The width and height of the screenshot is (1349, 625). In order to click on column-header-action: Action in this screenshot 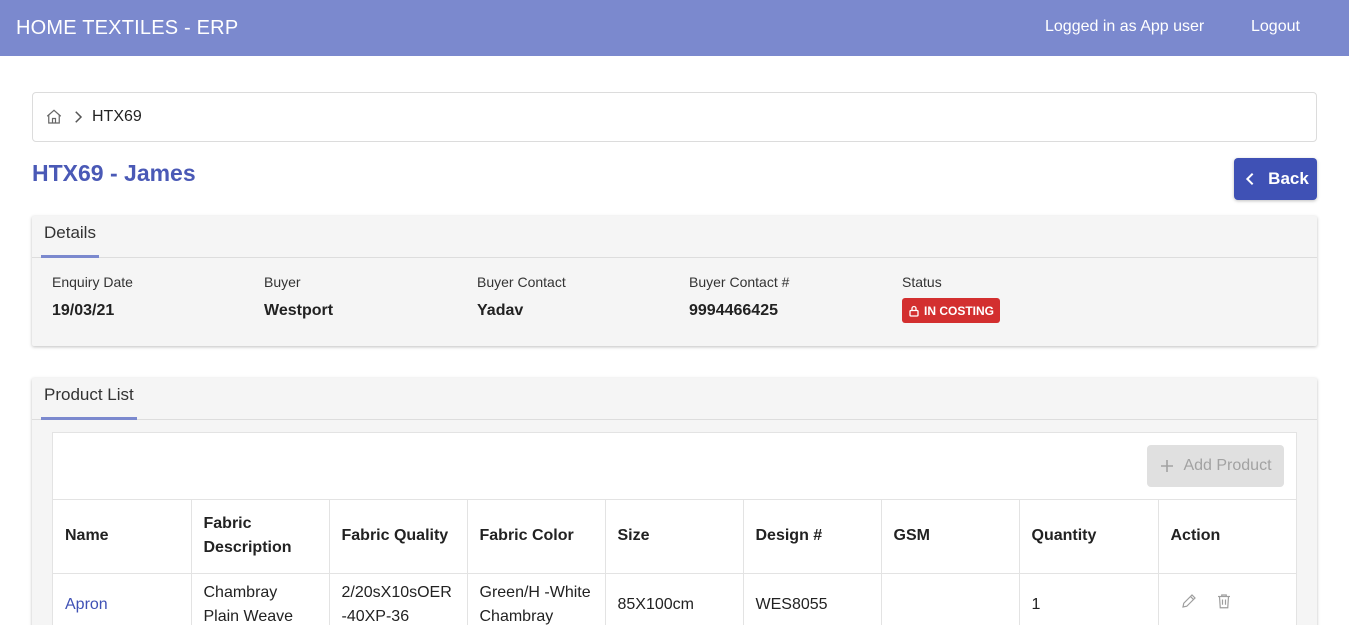, I will do `click(1227, 537)`.